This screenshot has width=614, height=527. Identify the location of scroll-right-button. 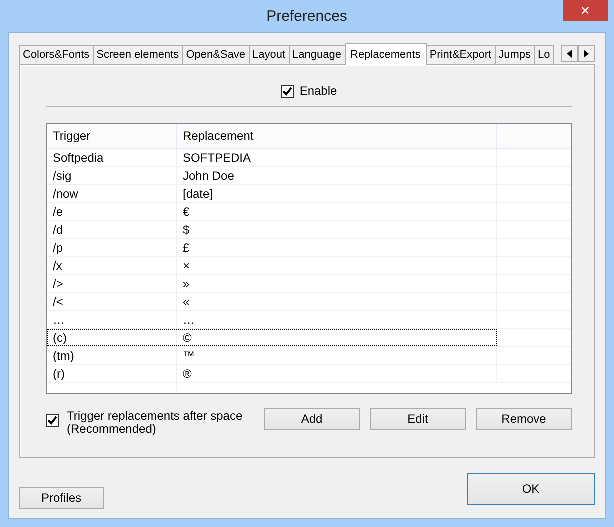
(586, 53).